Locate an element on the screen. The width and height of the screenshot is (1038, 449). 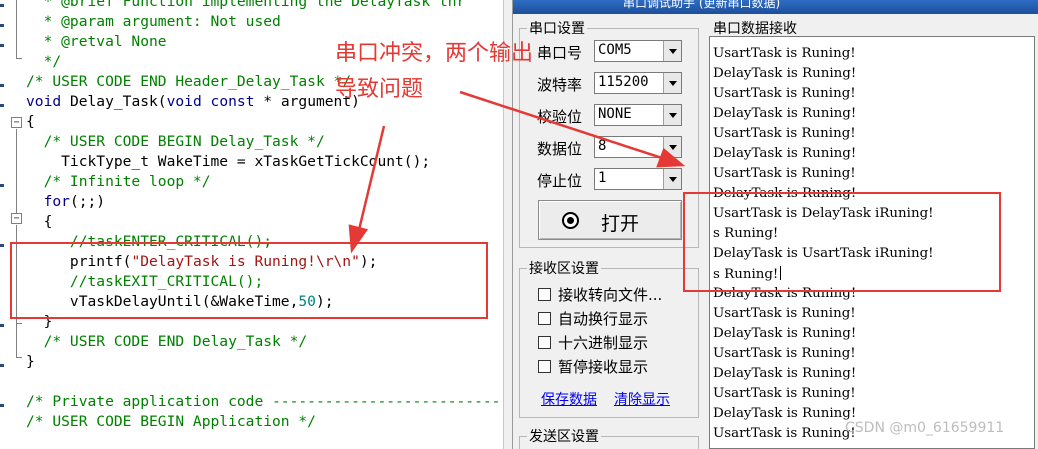
auto-wrap-label: 自动换行显示 is located at coordinates (603, 319).